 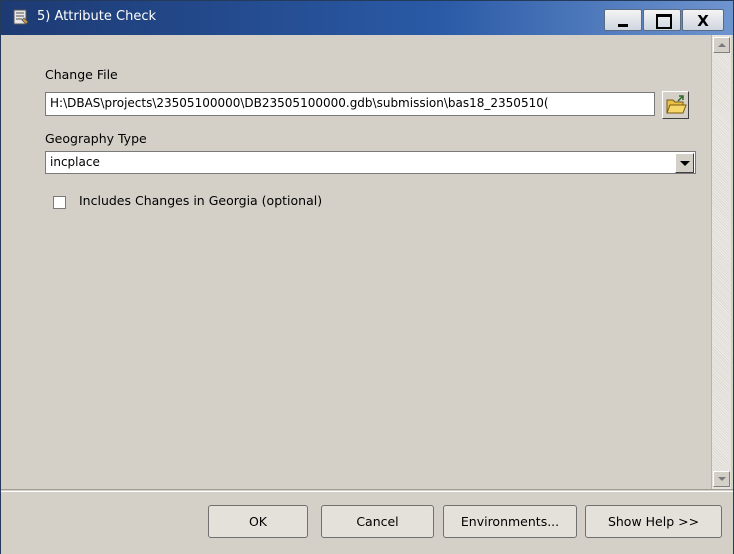 I want to click on arrow-up-icon, so click(x=722, y=45).